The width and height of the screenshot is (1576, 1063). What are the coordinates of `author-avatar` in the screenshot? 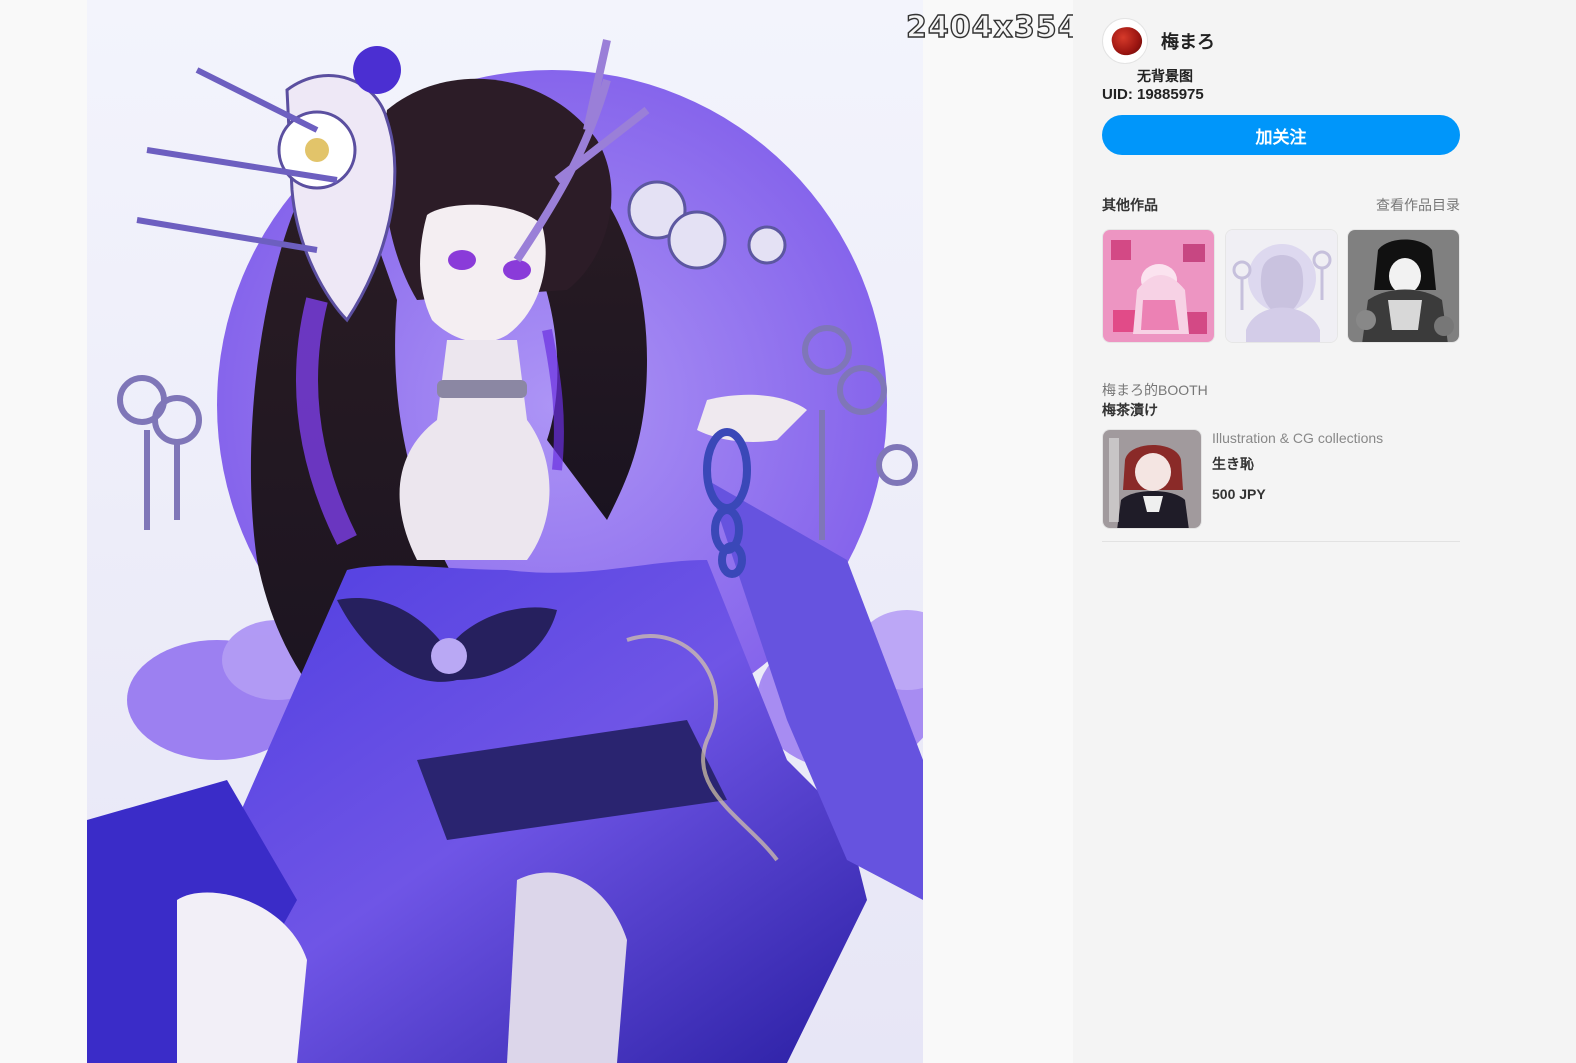 It's located at (1125, 41).